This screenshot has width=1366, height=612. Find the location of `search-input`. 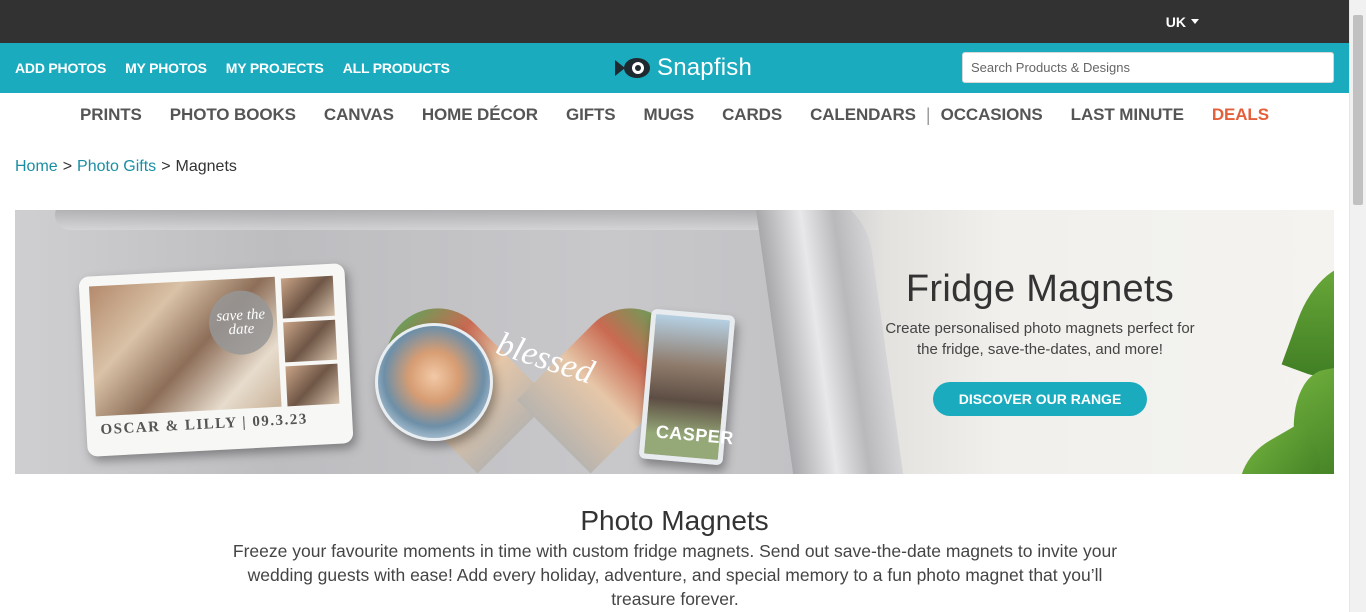

search-input is located at coordinates (1148, 67).